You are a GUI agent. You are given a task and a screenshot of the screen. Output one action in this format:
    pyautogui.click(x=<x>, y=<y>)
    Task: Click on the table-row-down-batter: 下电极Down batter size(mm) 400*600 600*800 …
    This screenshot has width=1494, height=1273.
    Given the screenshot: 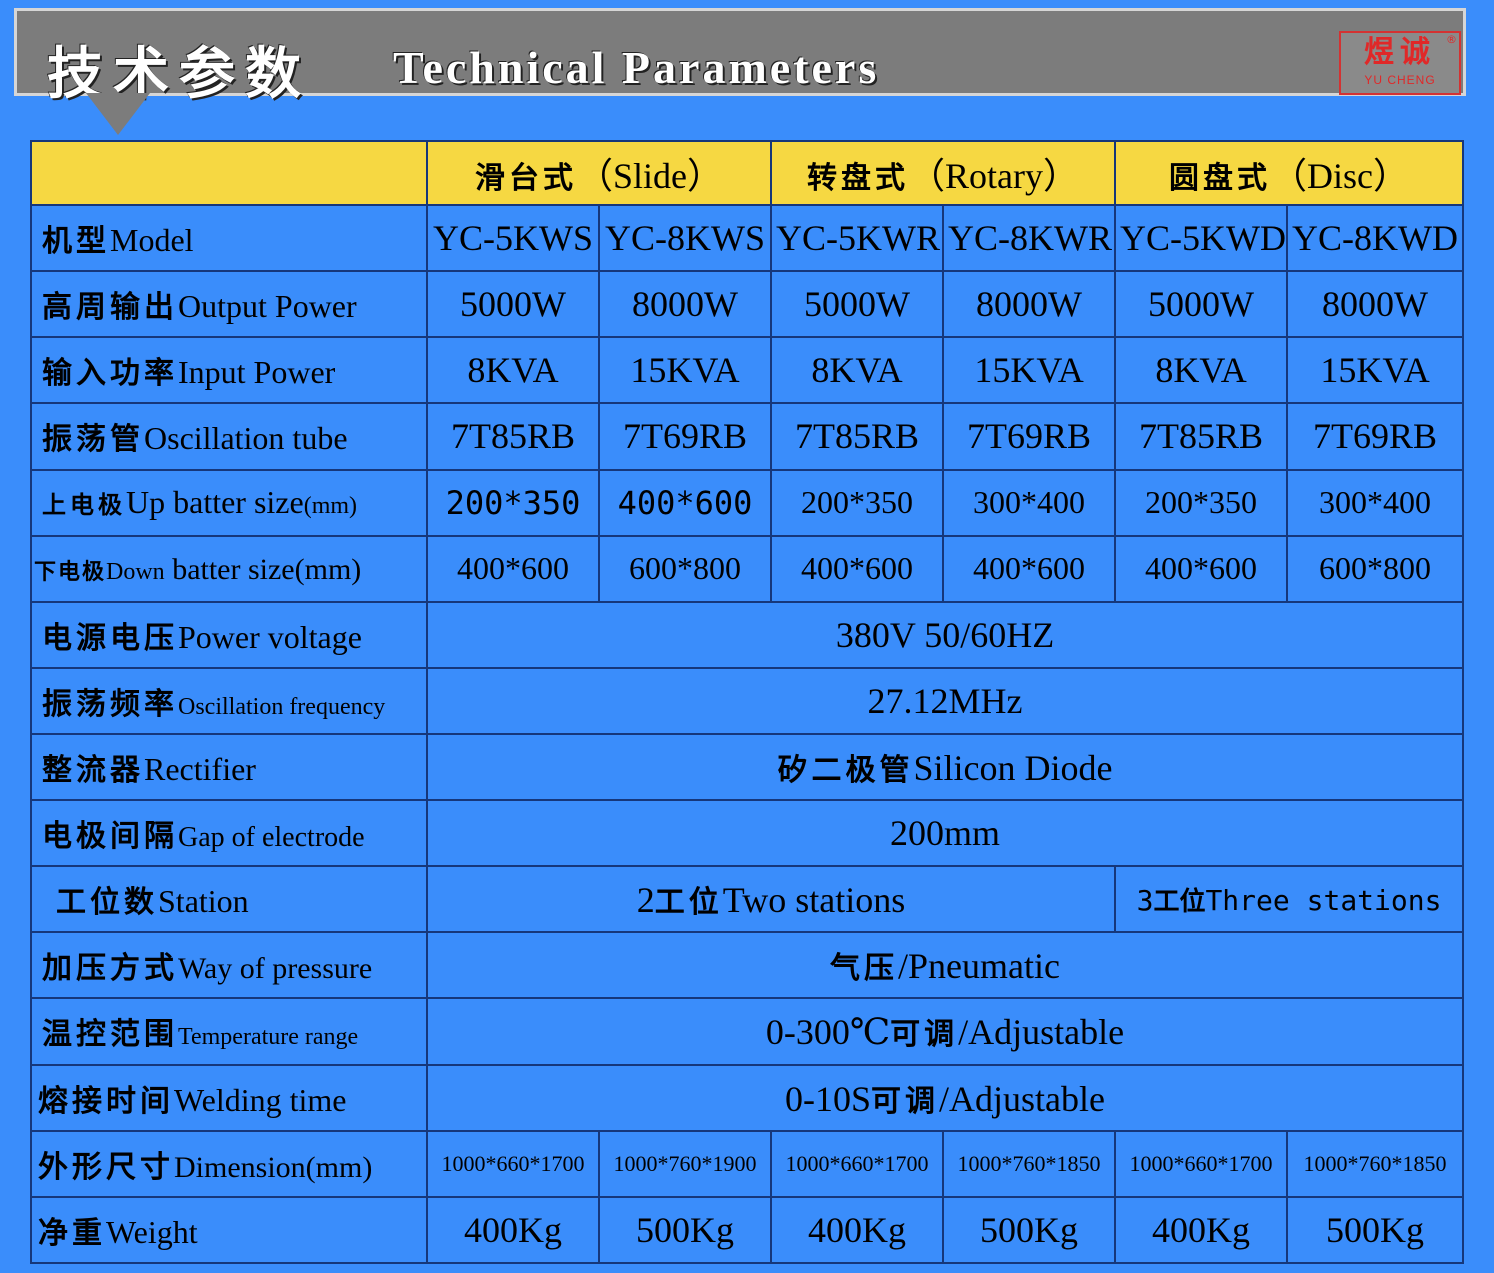 What is the action you would take?
    pyautogui.click(x=747, y=568)
    